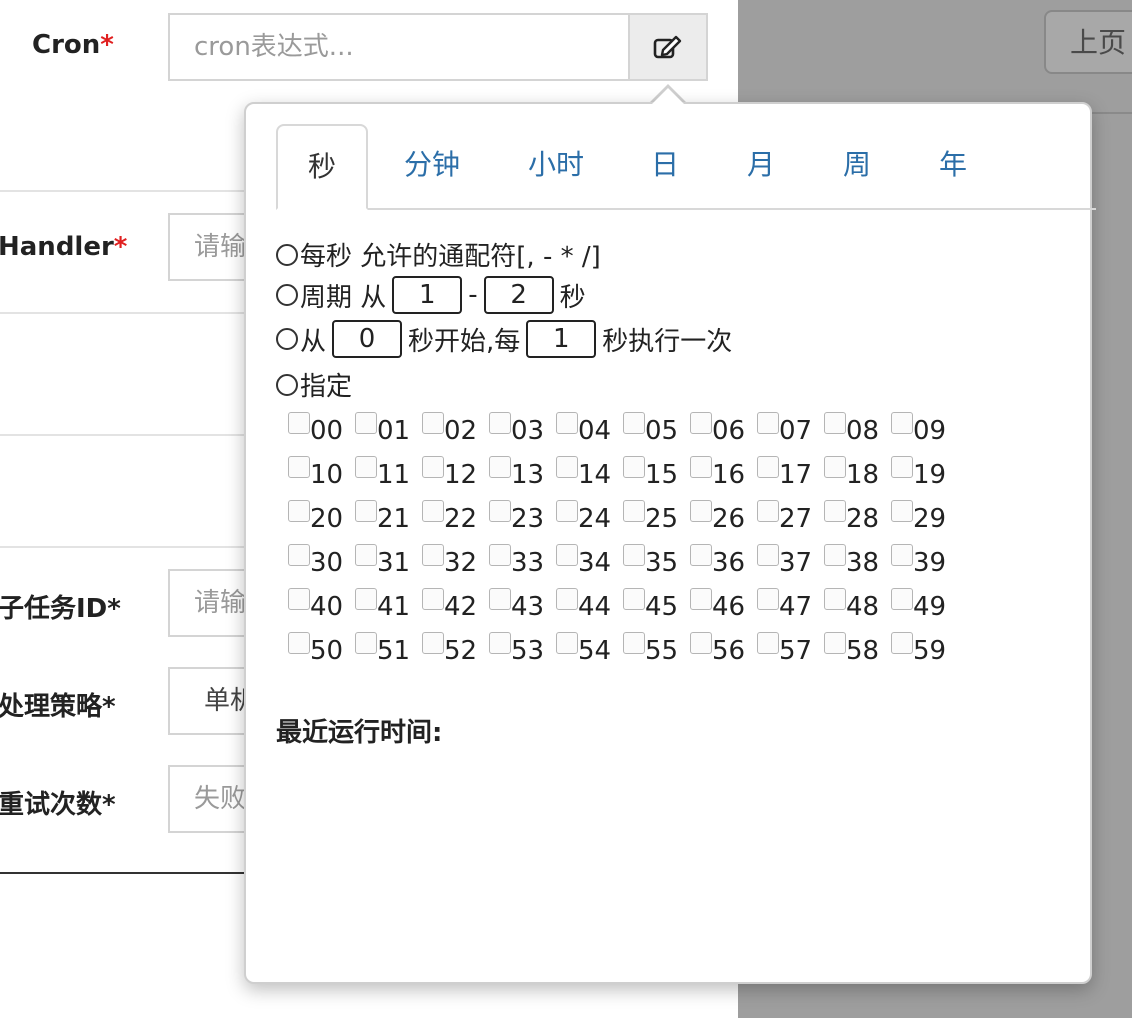 Image resolution: width=1132 pixels, height=1018 pixels. What do you see at coordinates (857, 476) in the screenshot?
I see `second-checkbox-item: 18` at bounding box center [857, 476].